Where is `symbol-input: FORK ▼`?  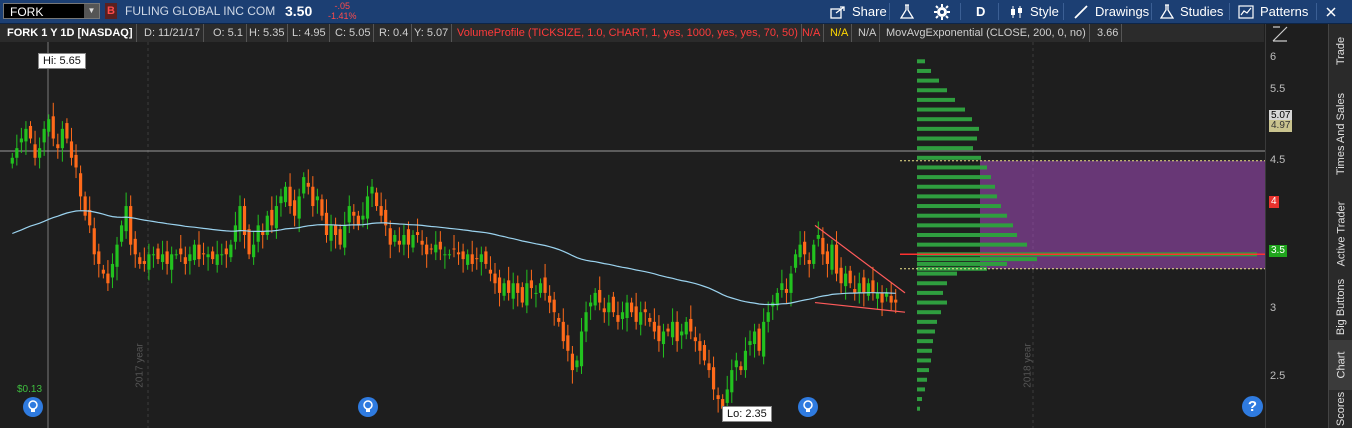
symbol-input: FORK ▼ is located at coordinates (51, 11).